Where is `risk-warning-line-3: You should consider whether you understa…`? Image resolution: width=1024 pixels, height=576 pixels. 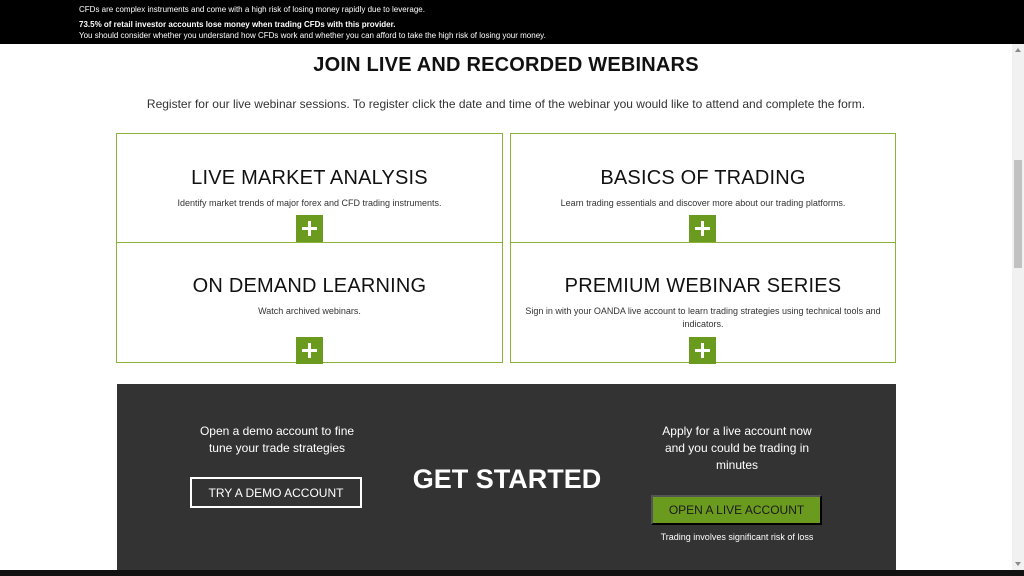 risk-warning-line-3: You should consider whether you understa… is located at coordinates (312, 35).